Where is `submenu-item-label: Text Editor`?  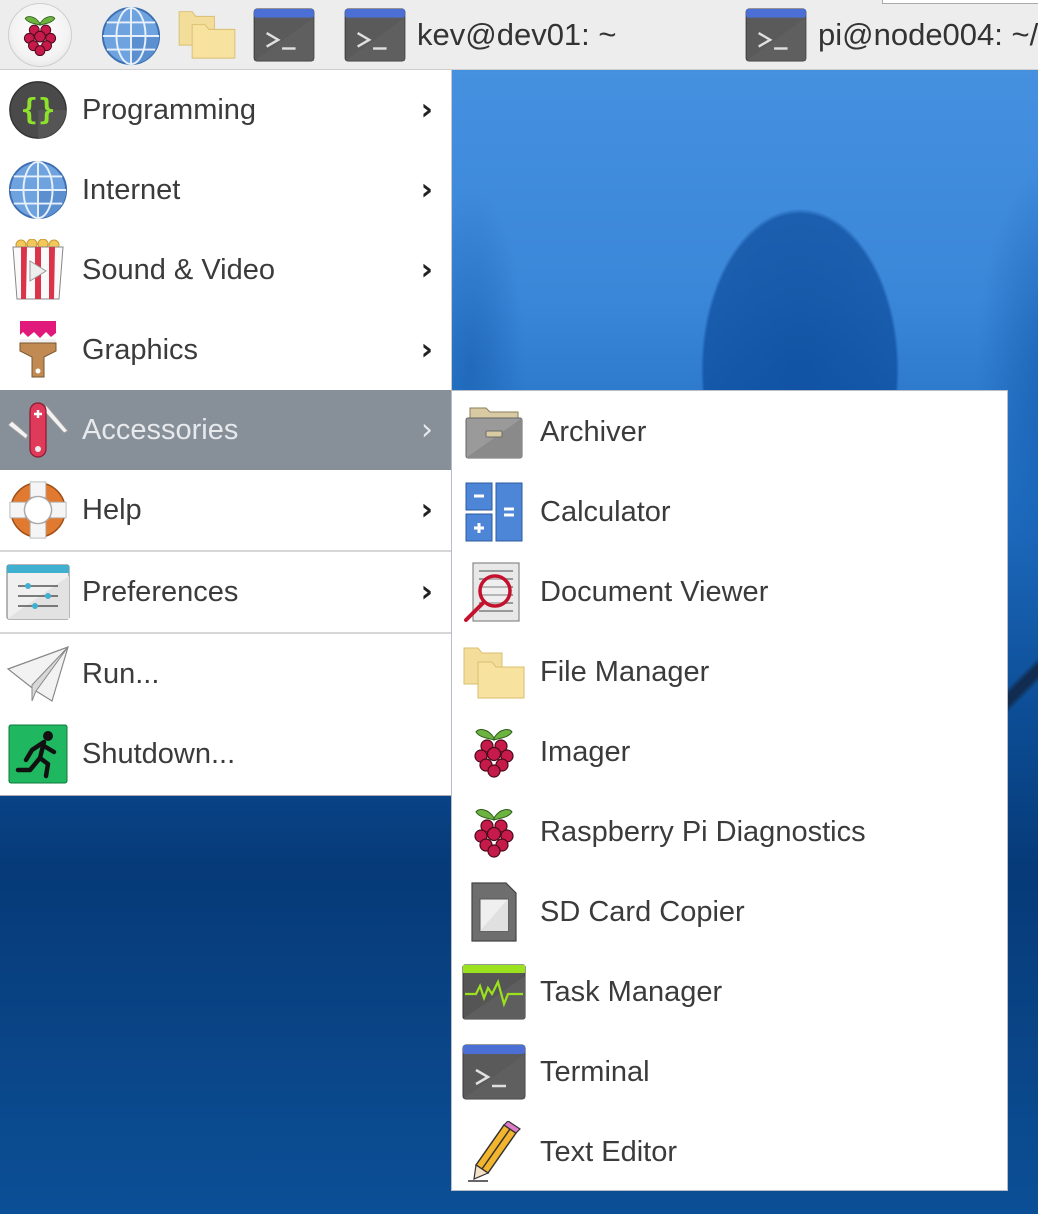
submenu-item-label: Text Editor is located at coordinates (608, 1151).